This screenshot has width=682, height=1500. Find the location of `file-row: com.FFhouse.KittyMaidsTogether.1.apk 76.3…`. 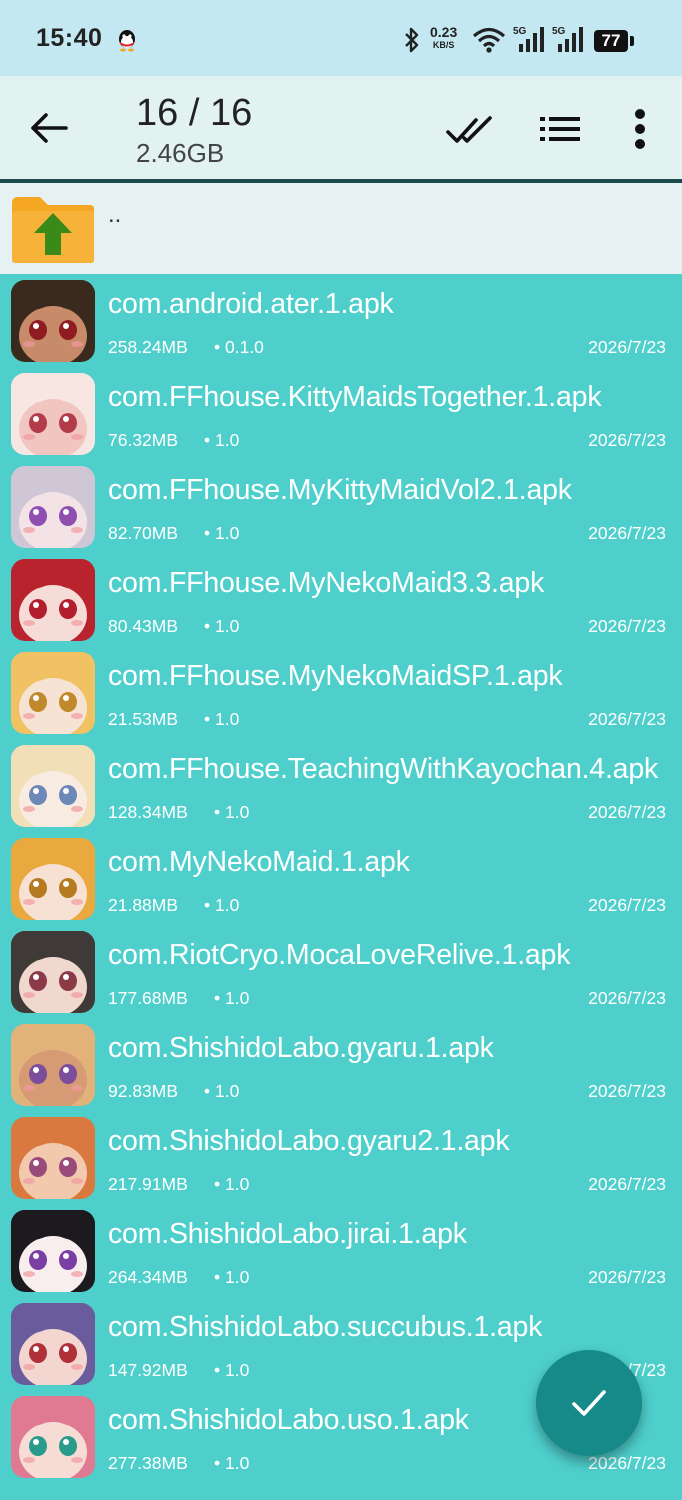

file-row: com.FFhouse.KittyMaidsTogether.1.apk 76.3… is located at coordinates (341, 413).